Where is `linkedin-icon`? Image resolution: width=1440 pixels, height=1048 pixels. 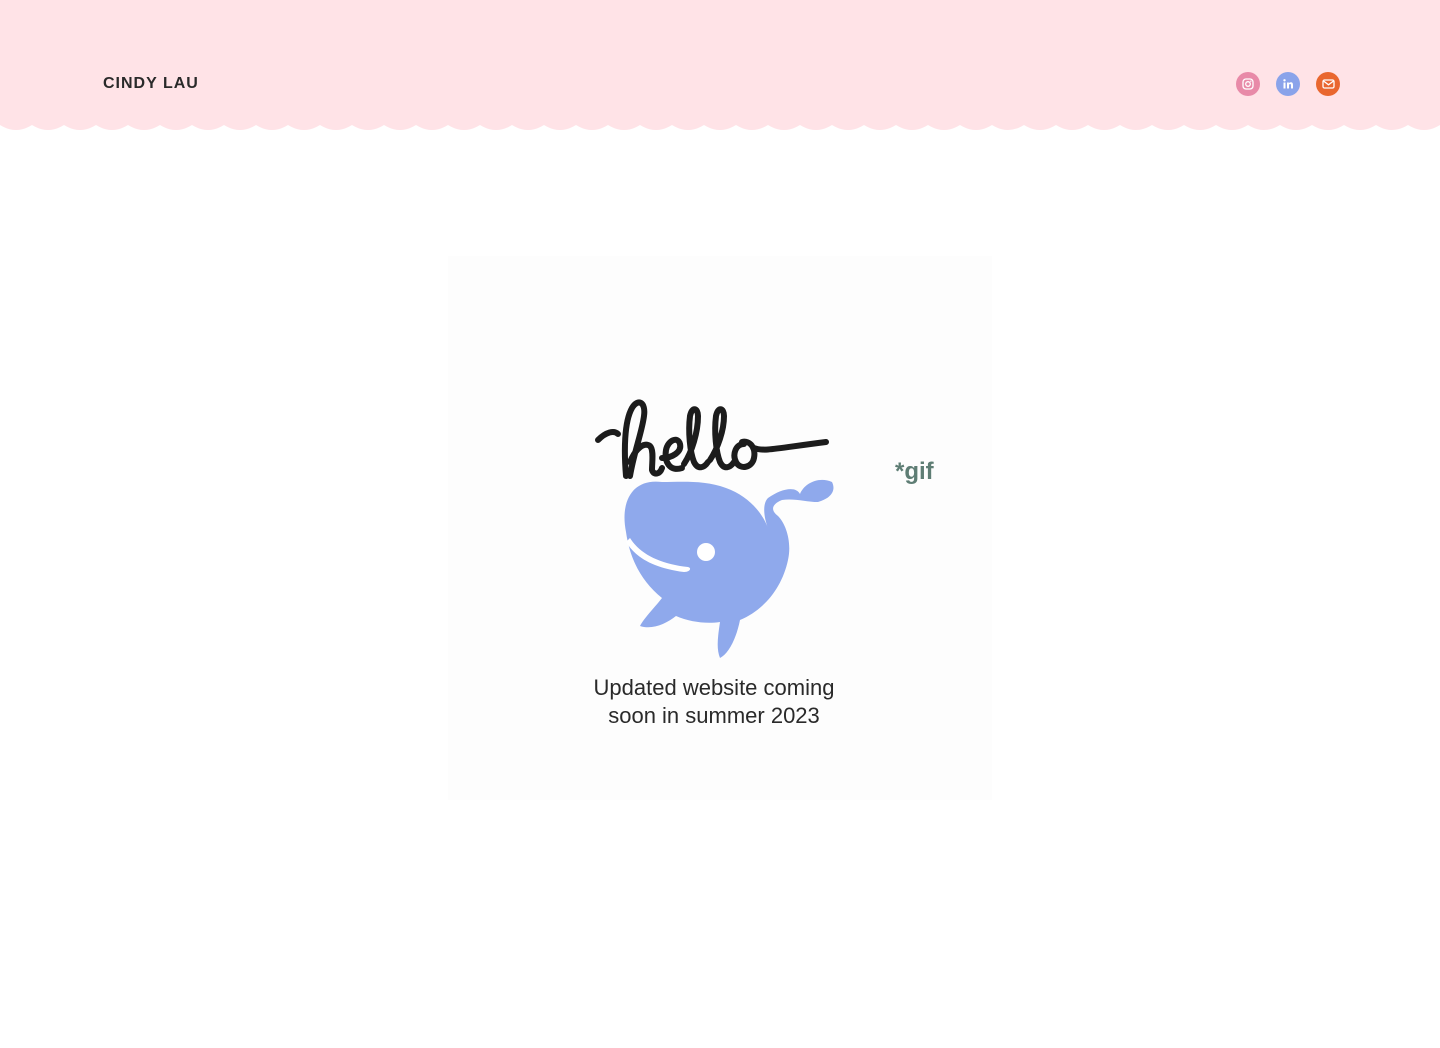
linkedin-icon is located at coordinates (1288, 84).